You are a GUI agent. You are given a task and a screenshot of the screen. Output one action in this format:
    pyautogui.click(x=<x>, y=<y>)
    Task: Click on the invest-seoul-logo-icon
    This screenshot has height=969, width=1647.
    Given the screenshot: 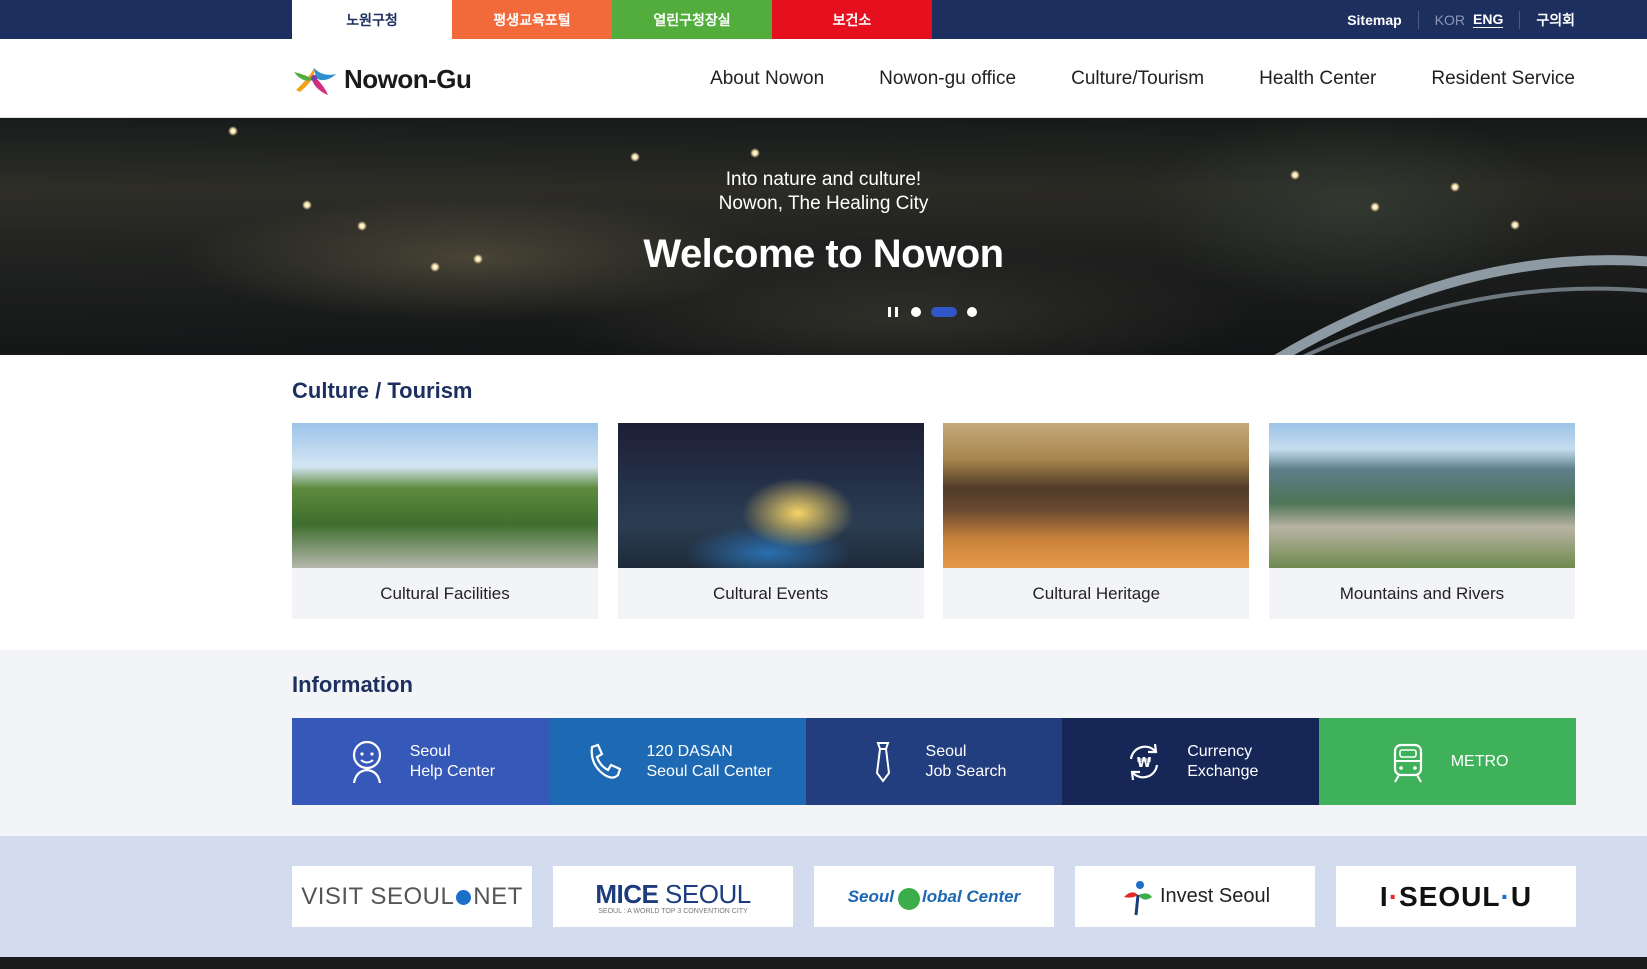 What is the action you would take?
    pyautogui.click(x=1137, y=897)
    